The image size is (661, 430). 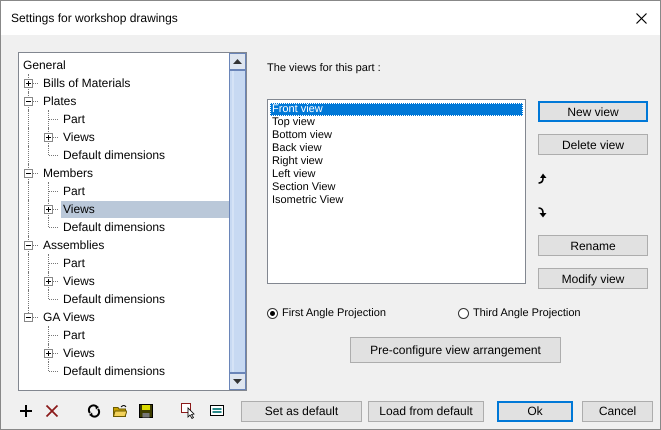 I want to click on button: Set as default, so click(x=301, y=411).